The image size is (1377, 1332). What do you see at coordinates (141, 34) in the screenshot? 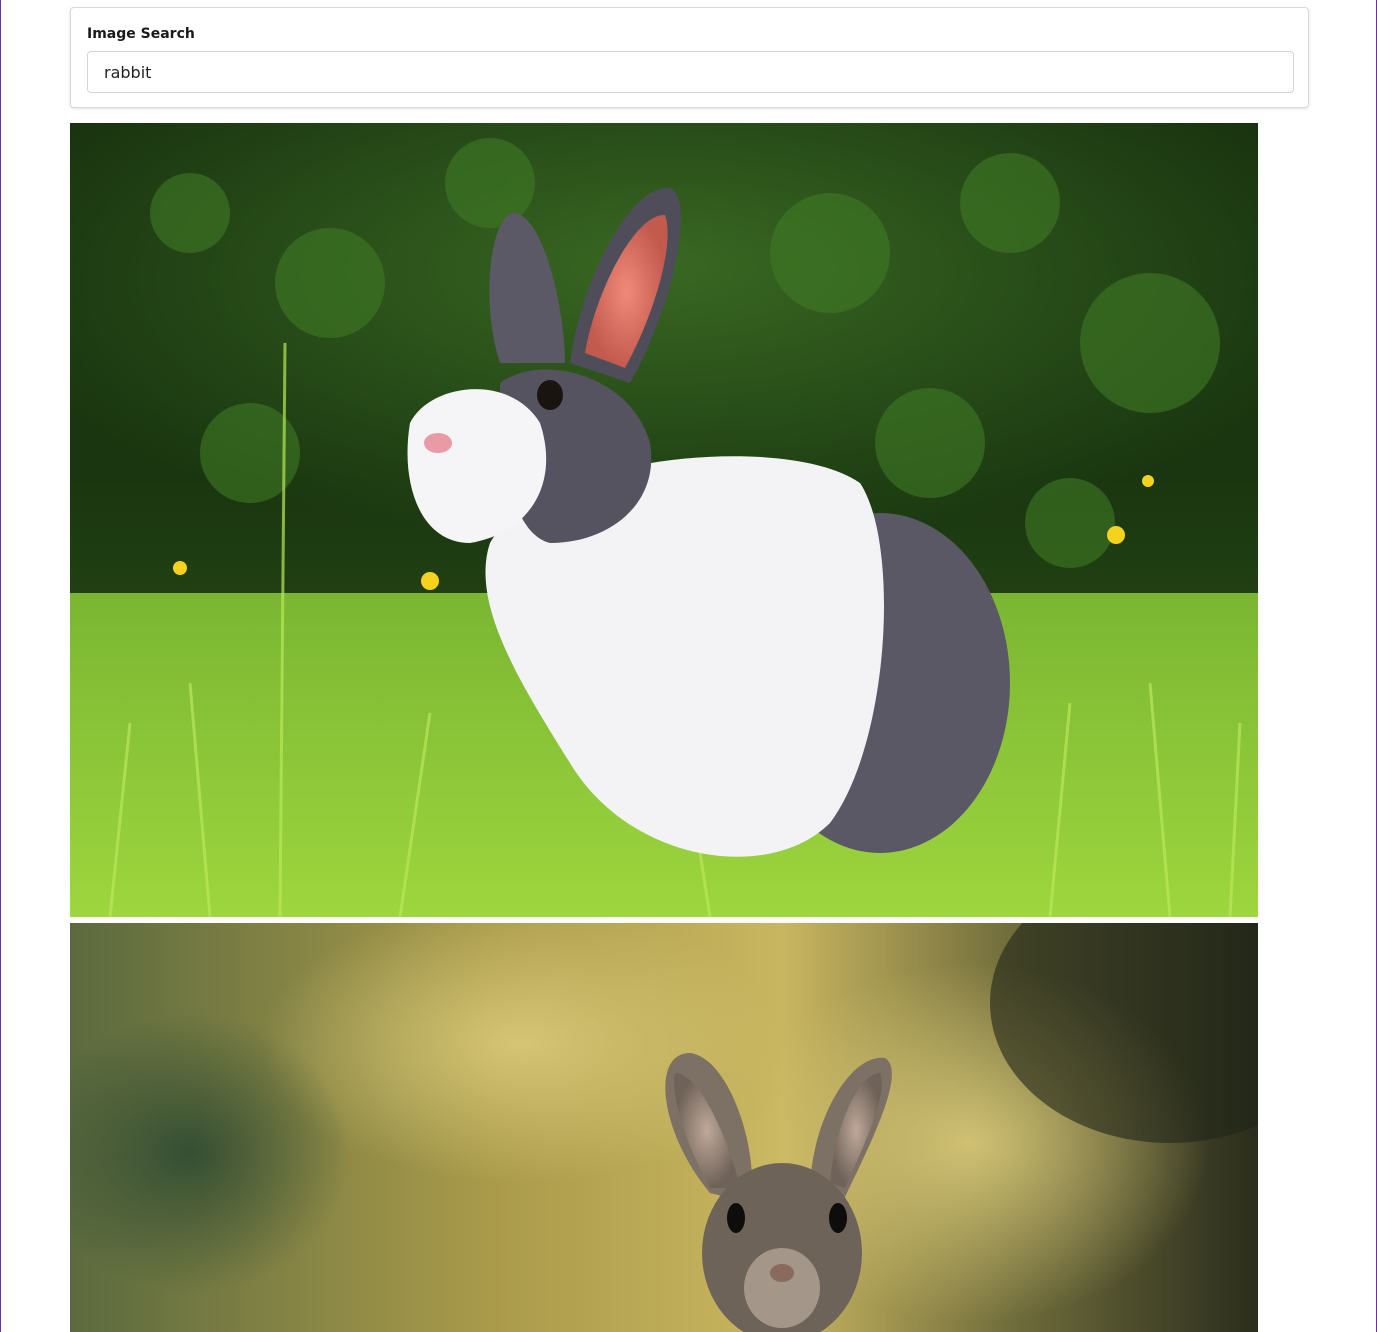
I see `search-label: Image Search` at bounding box center [141, 34].